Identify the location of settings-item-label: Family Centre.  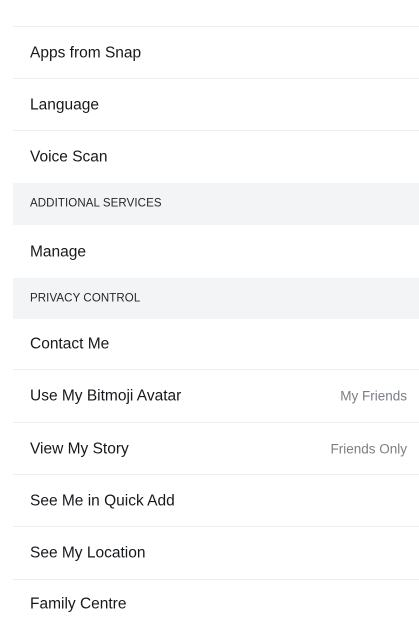
(78, 603).